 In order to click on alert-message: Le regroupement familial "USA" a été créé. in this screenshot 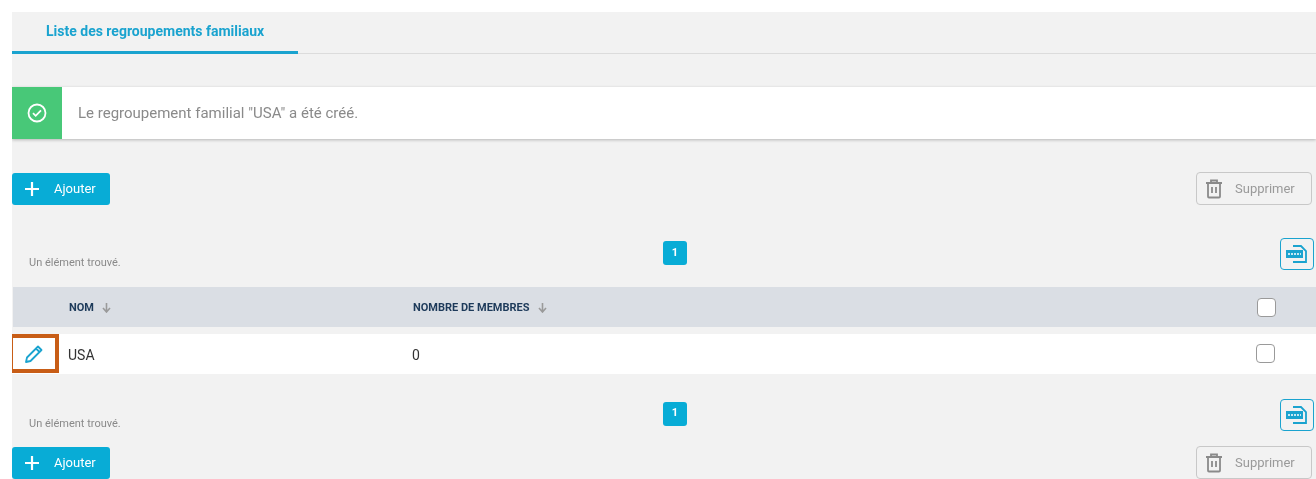, I will do `click(218, 113)`.